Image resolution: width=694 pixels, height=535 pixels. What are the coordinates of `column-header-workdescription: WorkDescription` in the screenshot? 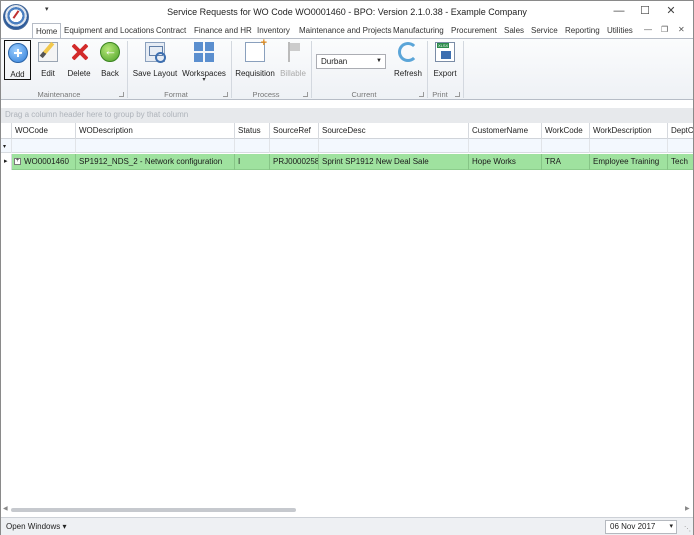 It's located at (629, 131).